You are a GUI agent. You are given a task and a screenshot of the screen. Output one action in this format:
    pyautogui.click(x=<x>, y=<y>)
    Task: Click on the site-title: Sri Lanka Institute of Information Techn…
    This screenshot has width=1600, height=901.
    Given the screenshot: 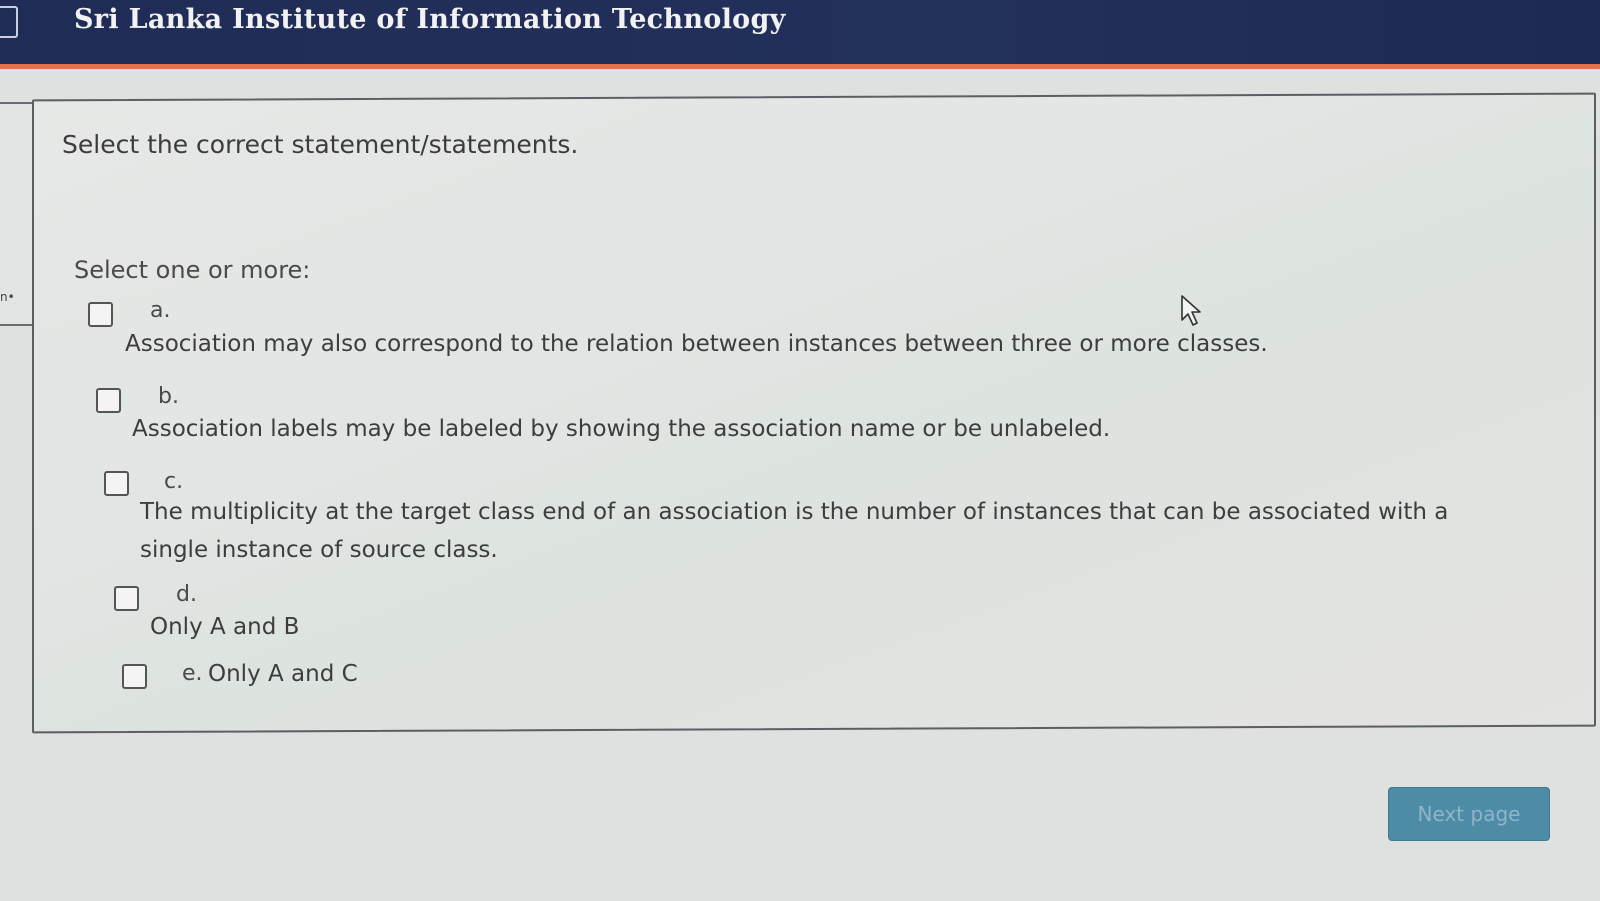 What is the action you would take?
    pyautogui.click(x=430, y=19)
    